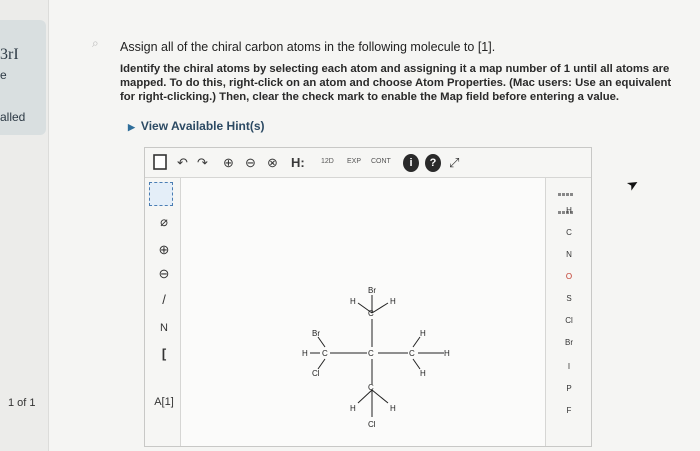 This screenshot has height=451, width=700. What do you see at coordinates (376, 357) in the screenshot?
I see `molecule-structure: Br H H C Br H Cl C C C H H H C H Cl H` at bounding box center [376, 357].